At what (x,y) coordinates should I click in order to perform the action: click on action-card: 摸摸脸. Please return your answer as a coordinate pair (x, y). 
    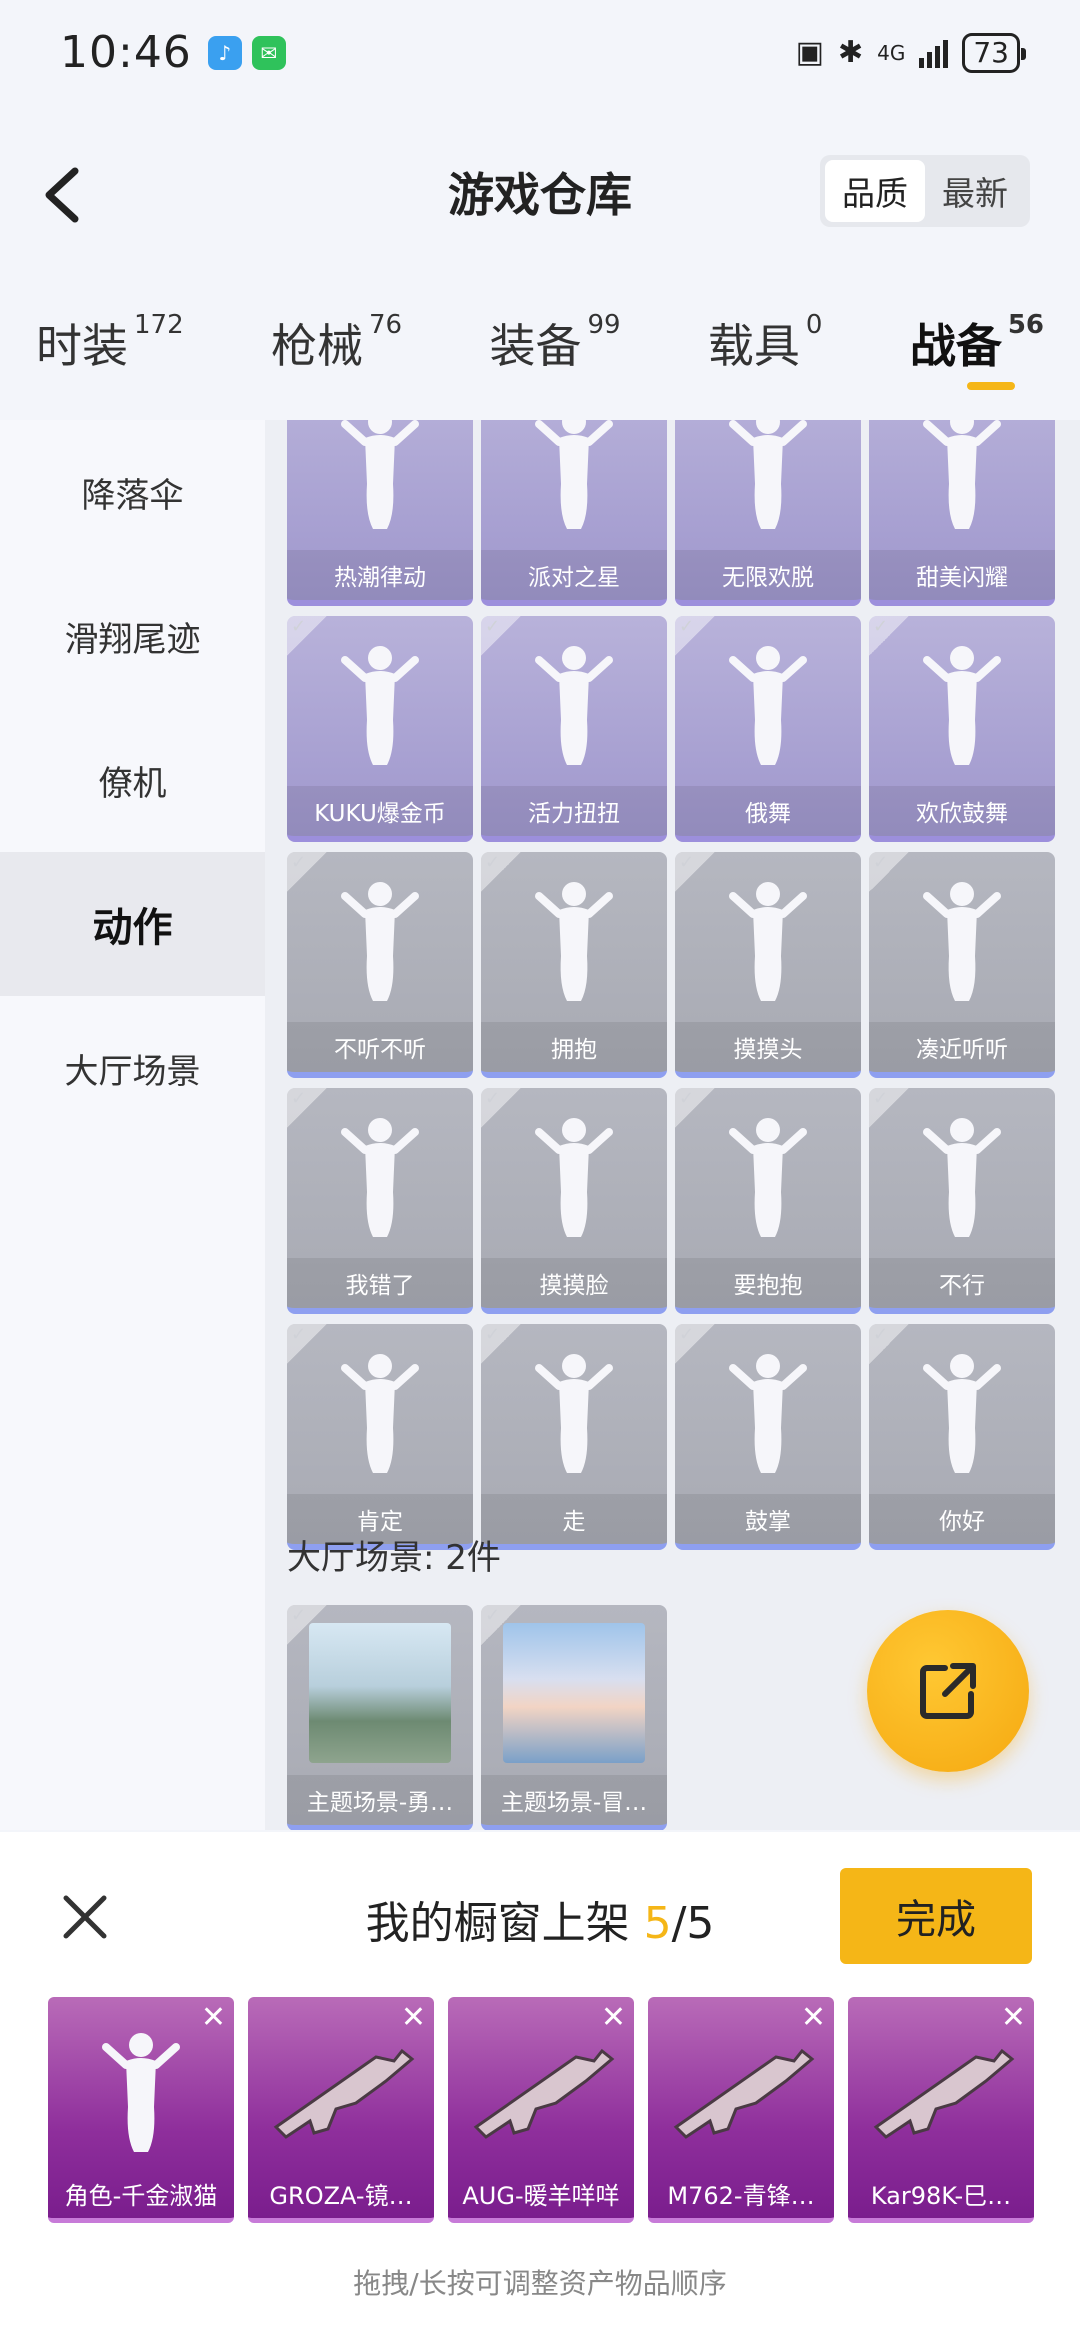
    Looking at the image, I should click on (574, 1201).